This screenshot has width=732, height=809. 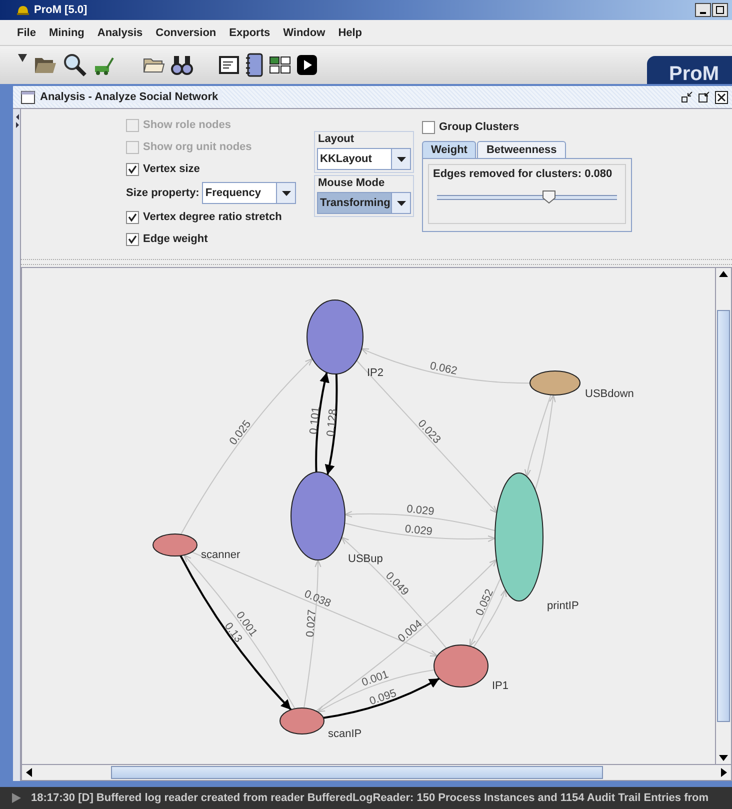 What do you see at coordinates (175, 239) in the screenshot?
I see `checkbox-label: Edge weight` at bounding box center [175, 239].